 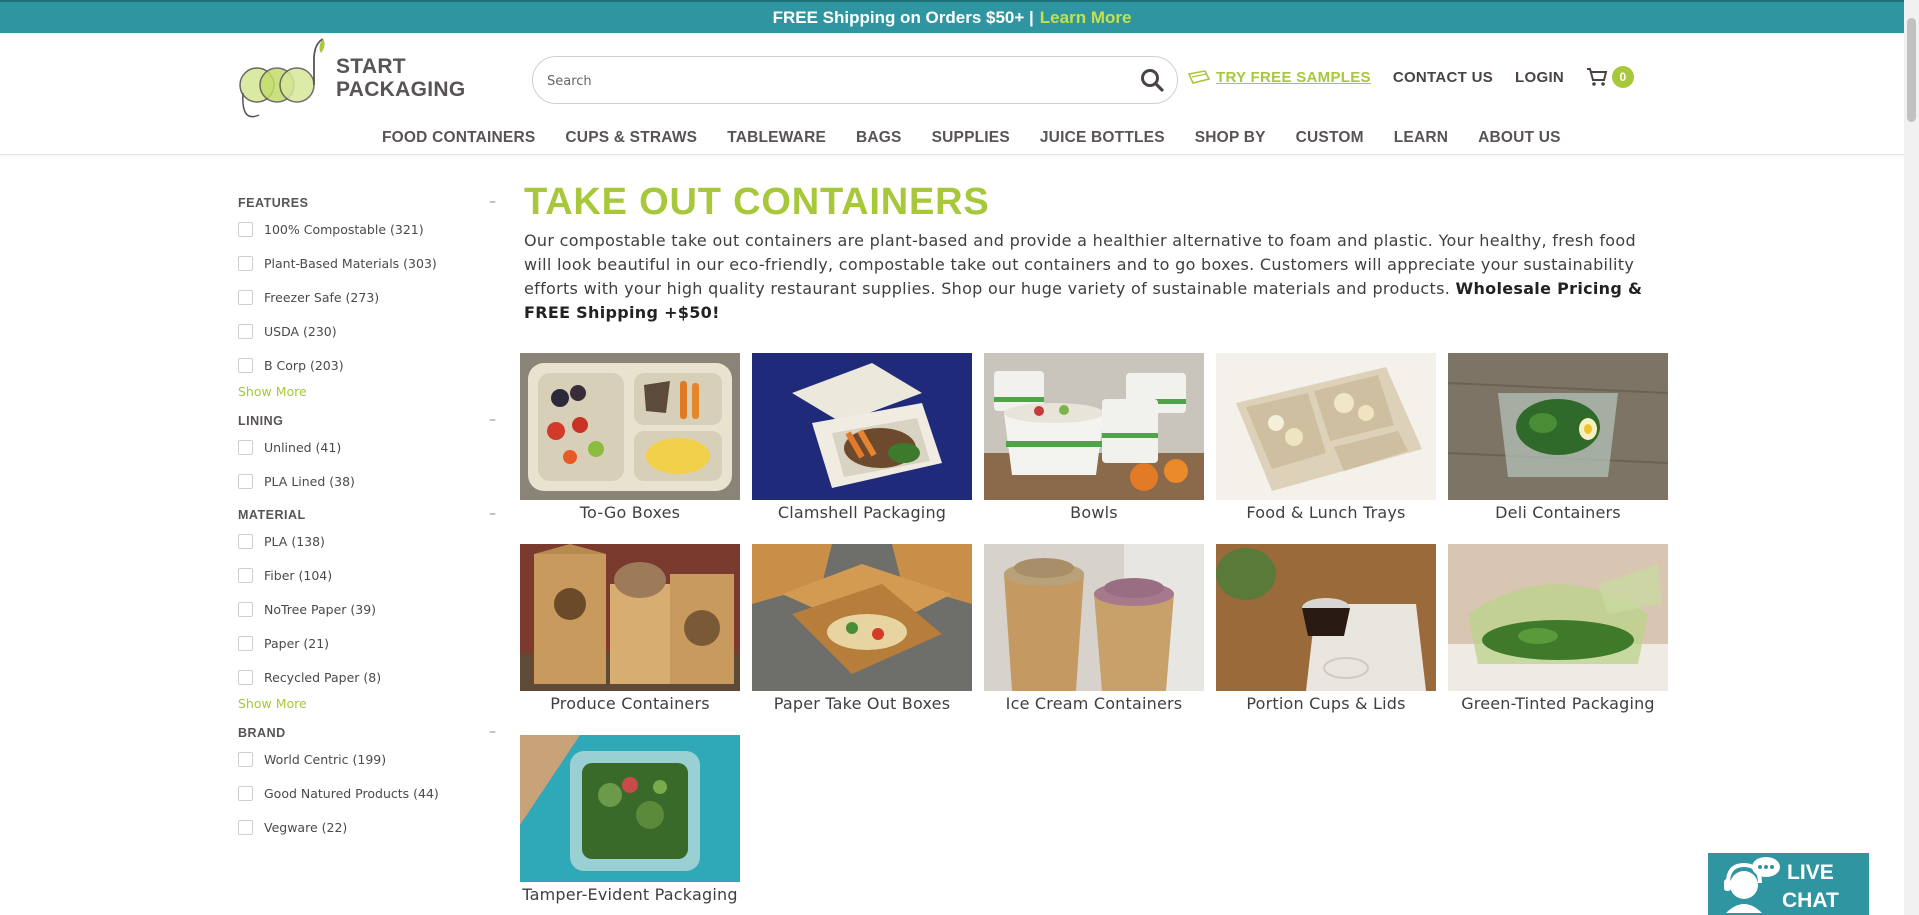 I want to click on search-icon, so click(x=1152, y=80).